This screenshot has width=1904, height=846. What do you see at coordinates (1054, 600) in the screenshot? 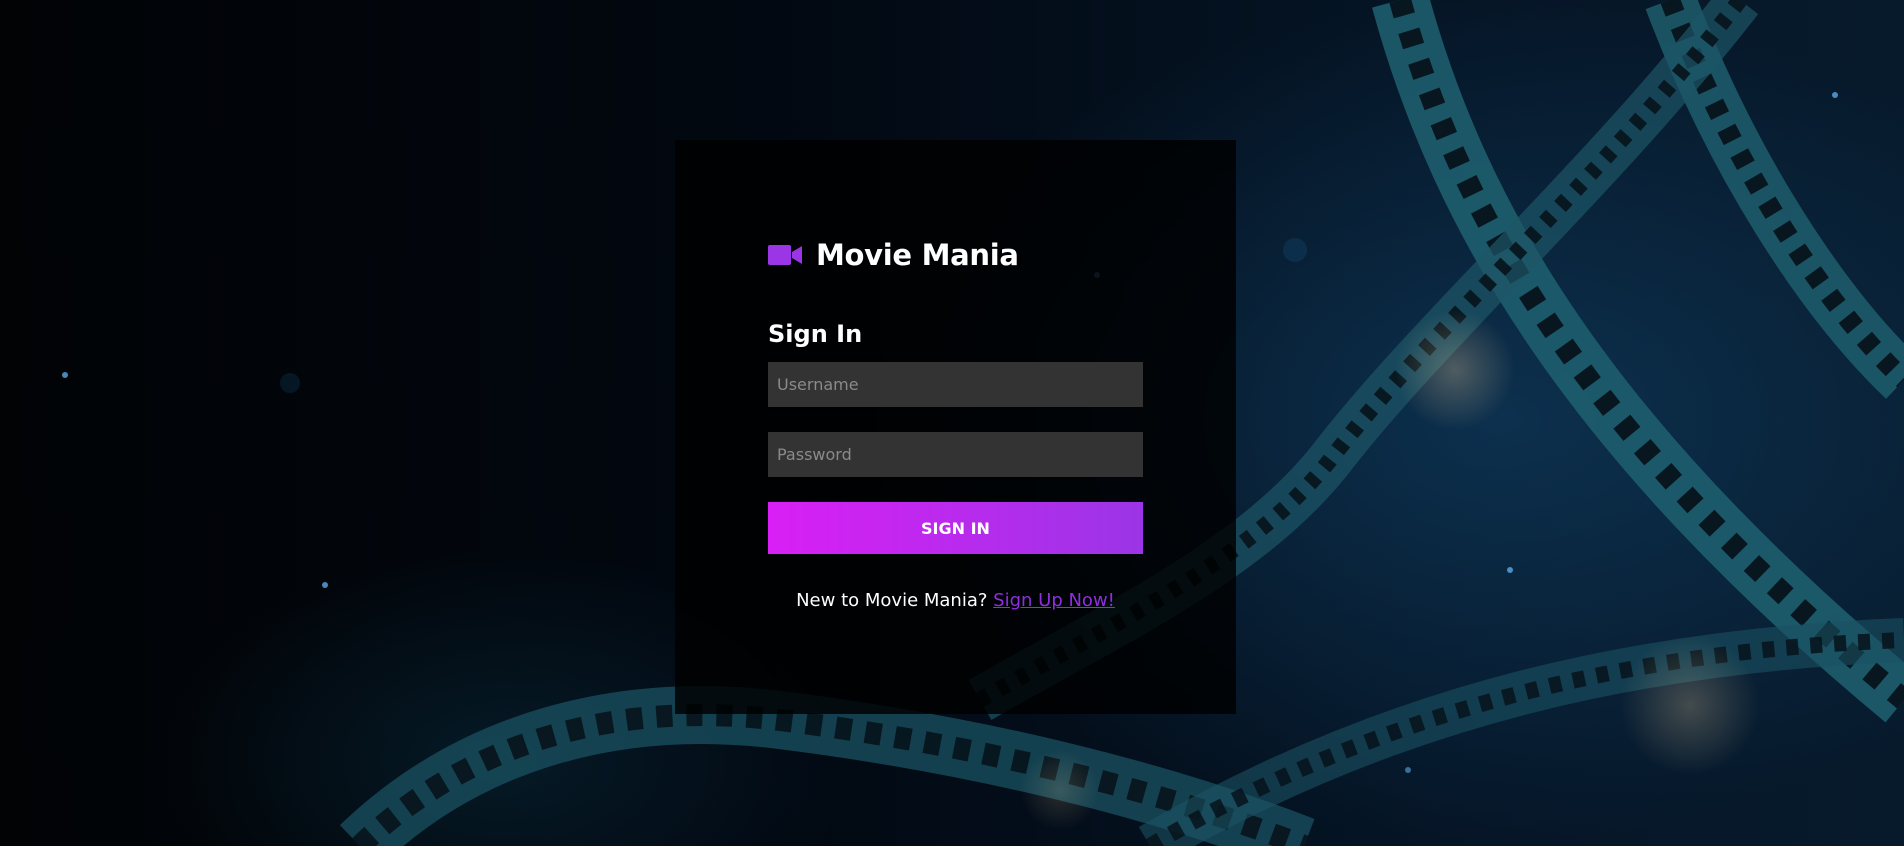
I see `sign-up-link: Sign Up Now!` at bounding box center [1054, 600].